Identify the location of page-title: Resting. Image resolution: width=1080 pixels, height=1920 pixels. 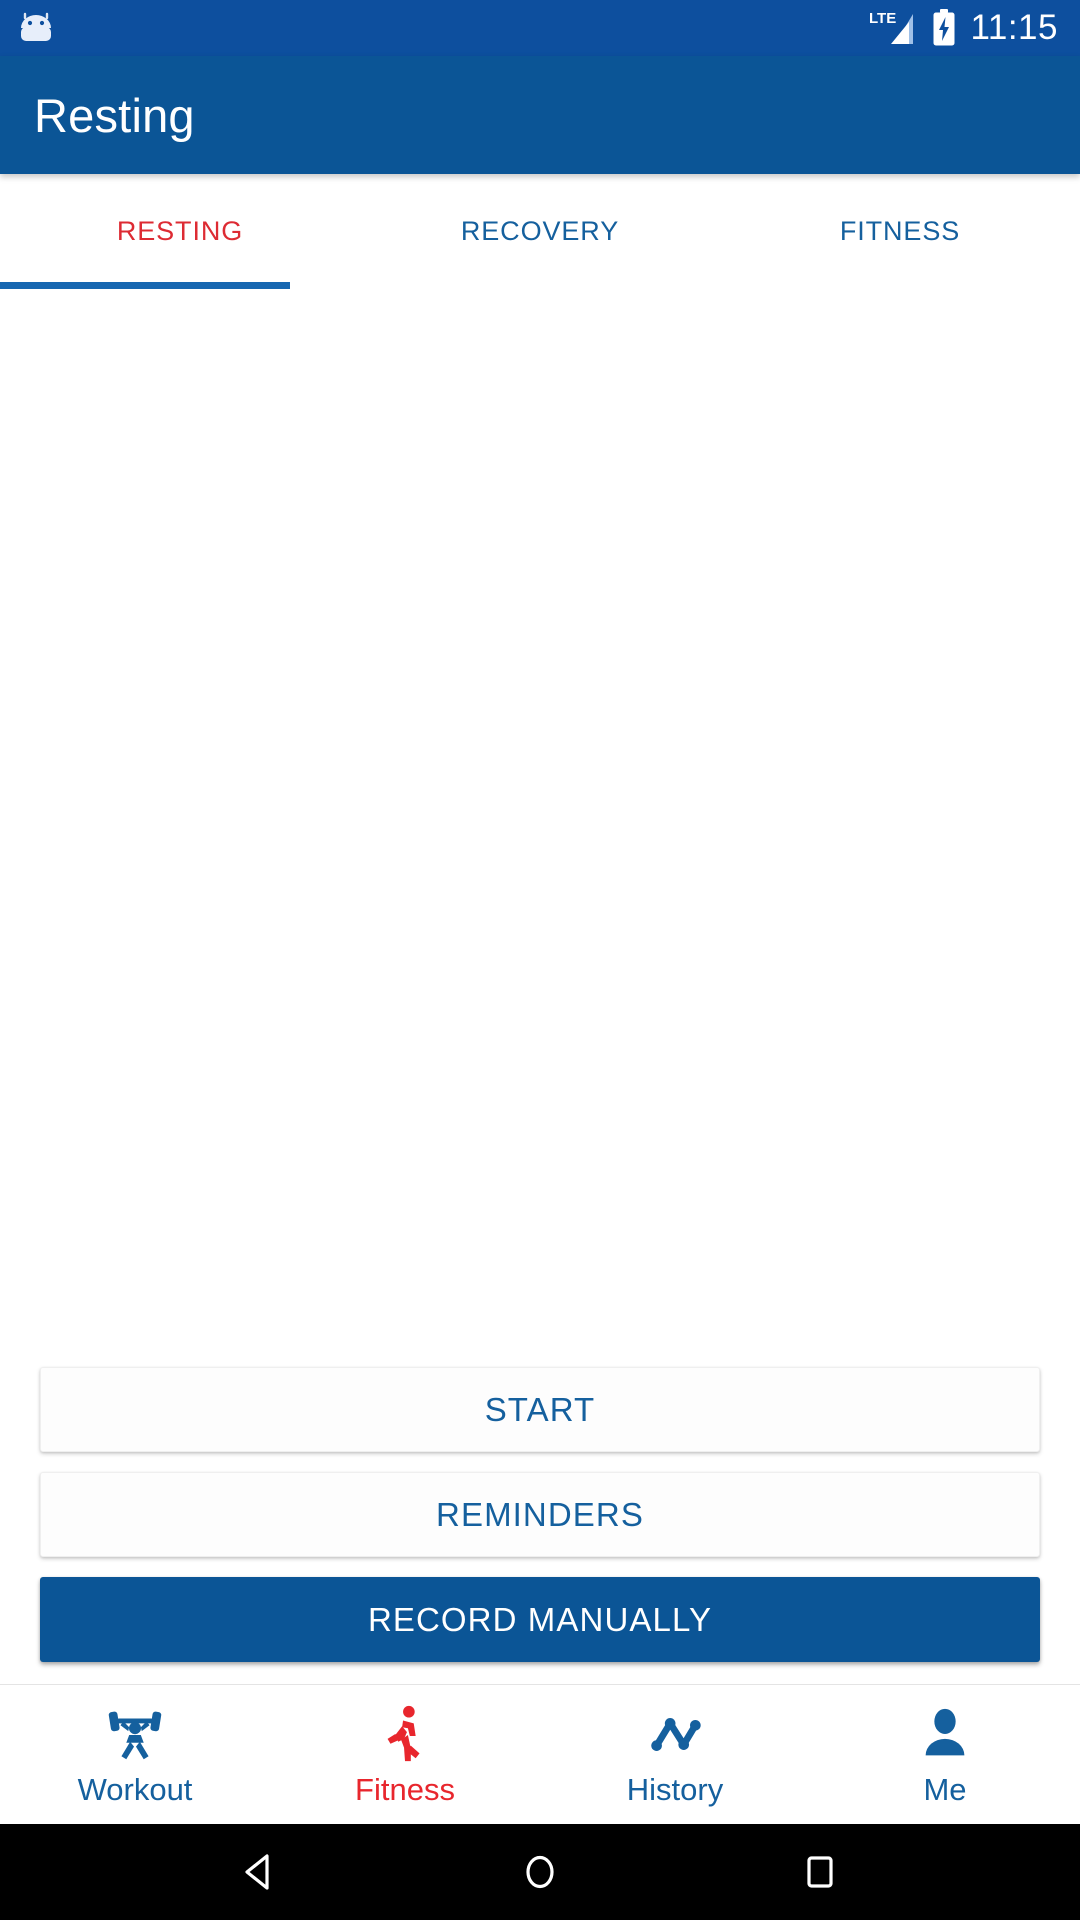
(114, 115).